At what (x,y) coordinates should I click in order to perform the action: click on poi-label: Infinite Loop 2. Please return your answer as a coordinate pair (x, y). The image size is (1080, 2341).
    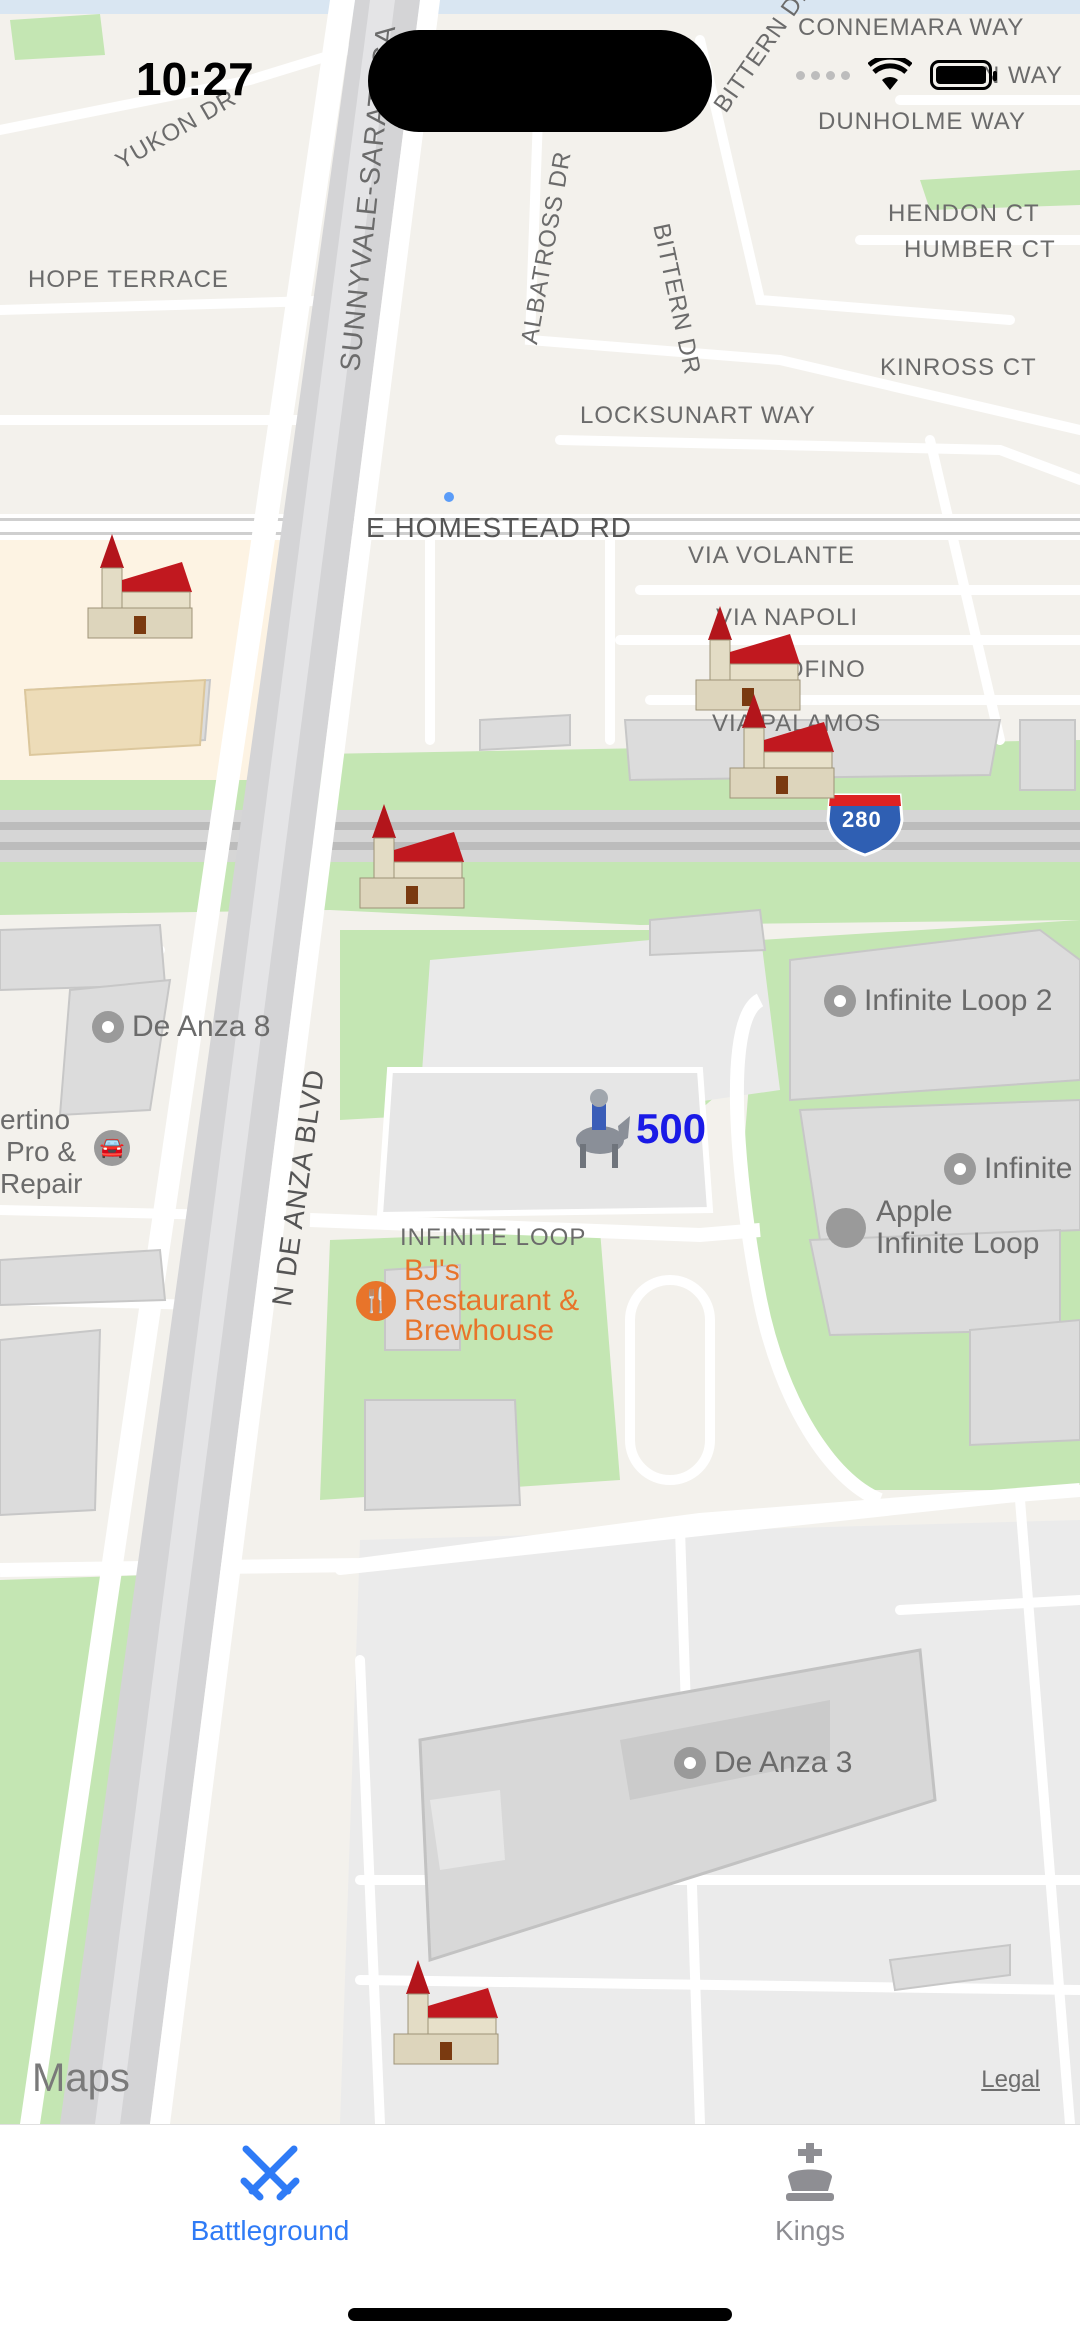
    Looking at the image, I should click on (958, 1000).